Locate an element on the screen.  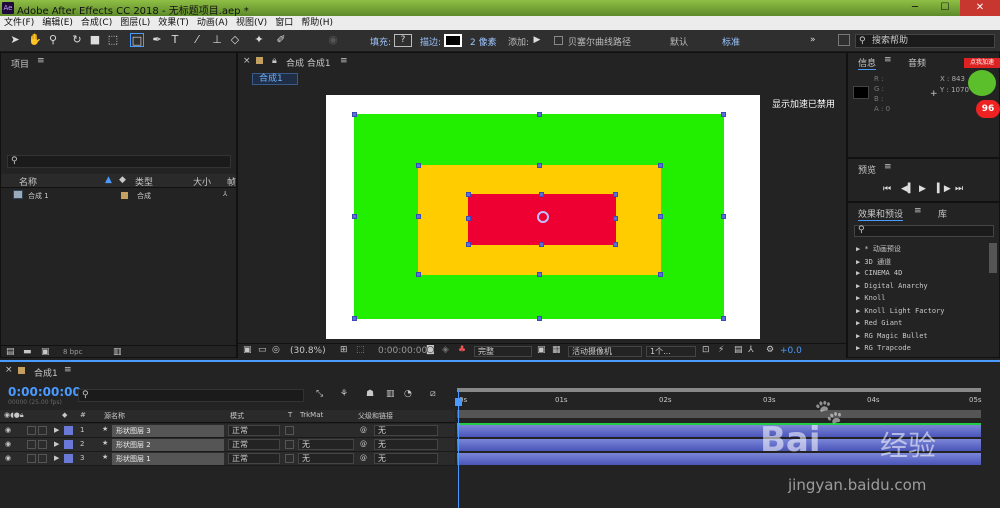
zoom-level: (30.8%) is located at coordinates (308, 351).